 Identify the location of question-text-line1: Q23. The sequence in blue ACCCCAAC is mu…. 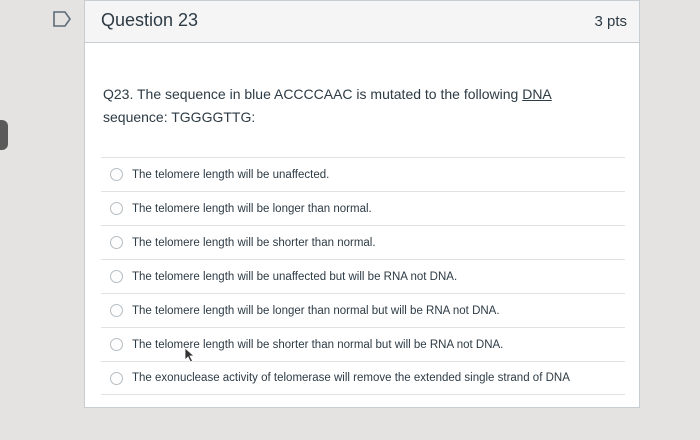
(313, 94).